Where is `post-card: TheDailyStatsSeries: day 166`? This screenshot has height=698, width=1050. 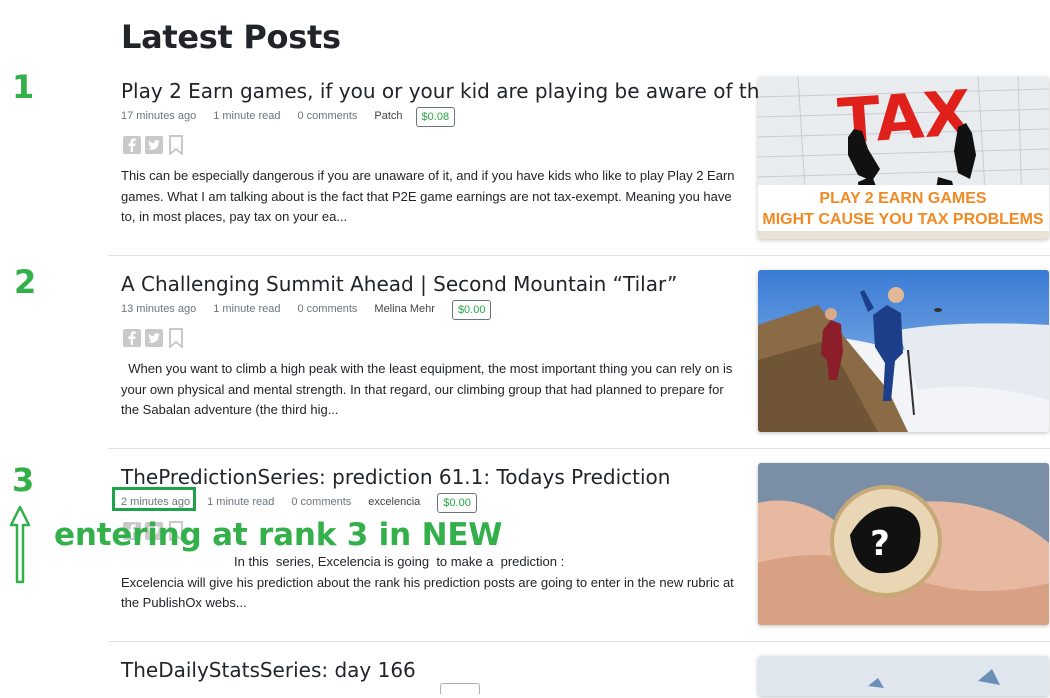
post-card: TheDailyStatsSeries: day 166 is located at coordinates (579, 677).